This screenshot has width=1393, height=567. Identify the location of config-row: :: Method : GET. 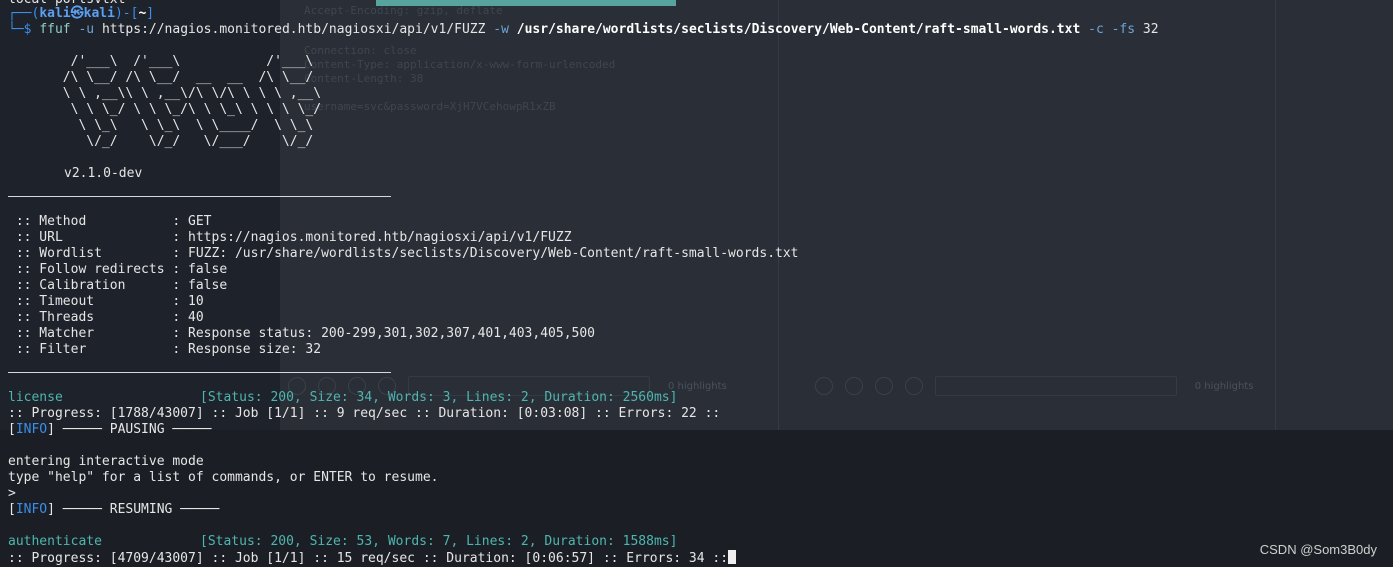
(110, 221).